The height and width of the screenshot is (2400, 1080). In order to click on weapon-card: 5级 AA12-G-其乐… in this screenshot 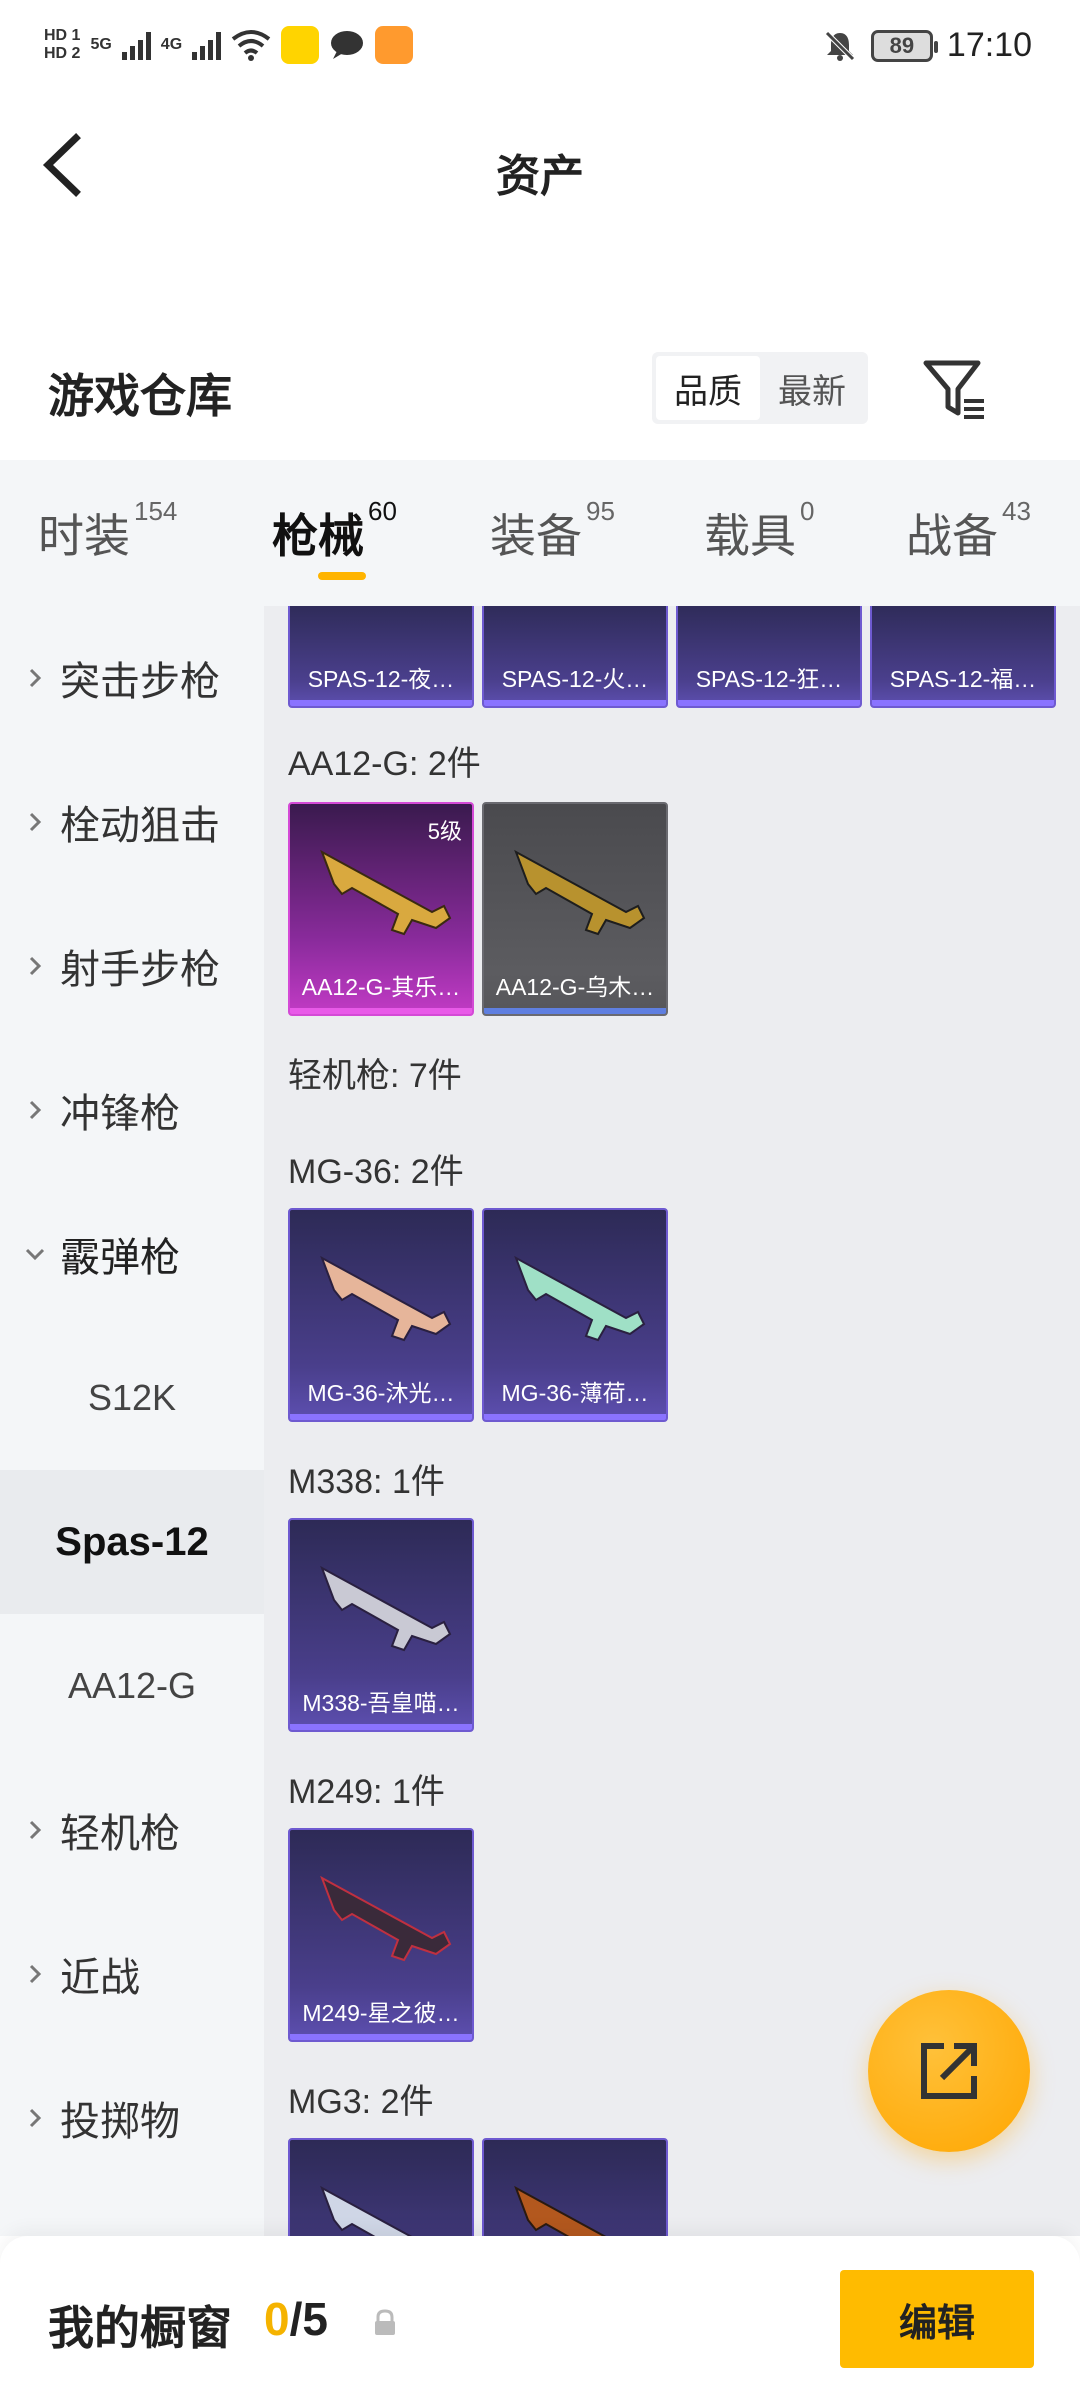, I will do `click(381, 909)`.